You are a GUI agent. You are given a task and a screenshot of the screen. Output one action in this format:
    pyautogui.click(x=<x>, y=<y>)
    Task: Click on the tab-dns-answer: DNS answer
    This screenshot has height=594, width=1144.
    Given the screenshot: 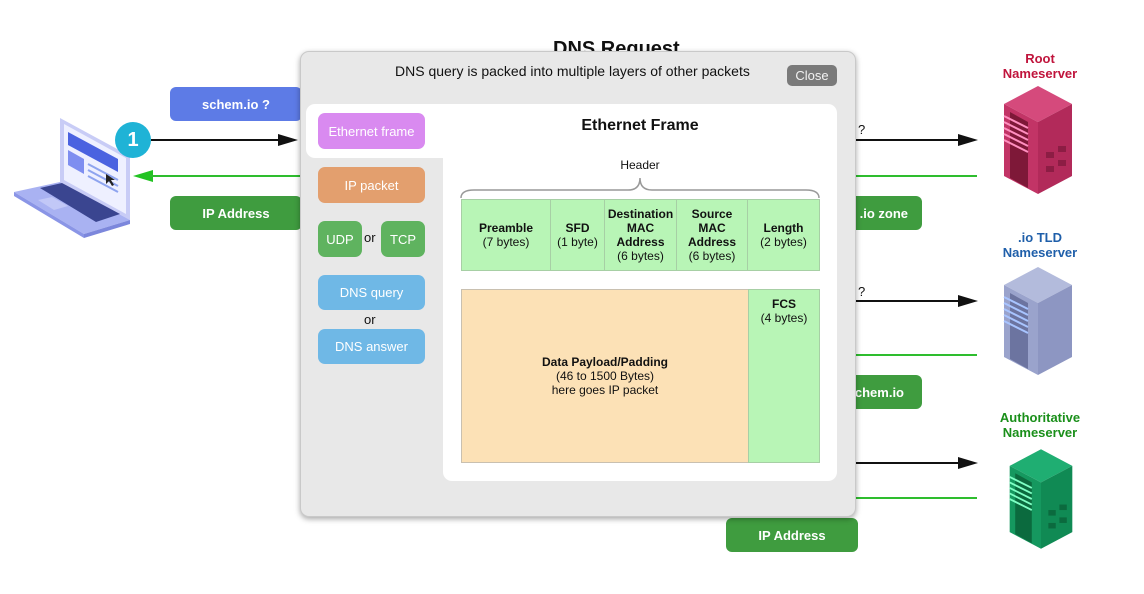 What is the action you would take?
    pyautogui.click(x=371, y=346)
    